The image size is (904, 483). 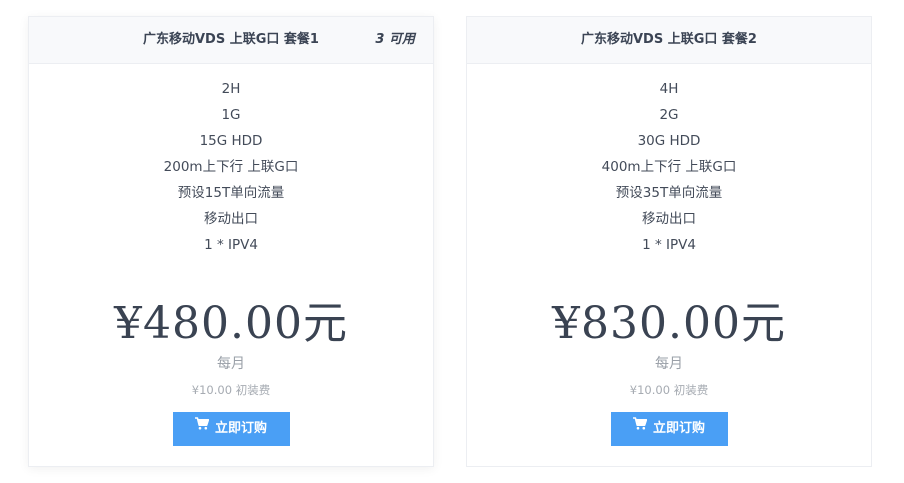 I want to click on feature-bandwidth: 200m上下行 上联G口, so click(x=231, y=167).